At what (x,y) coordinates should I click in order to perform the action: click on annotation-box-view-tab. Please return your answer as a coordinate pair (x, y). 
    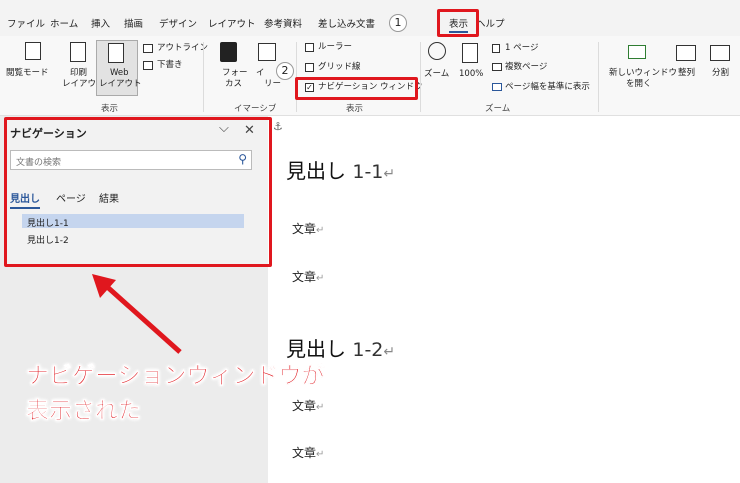
    Looking at the image, I should click on (458, 23).